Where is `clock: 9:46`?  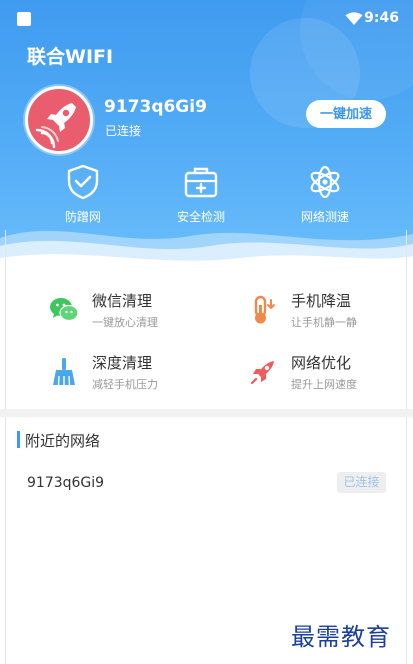 clock: 9:46 is located at coordinates (381, 18).